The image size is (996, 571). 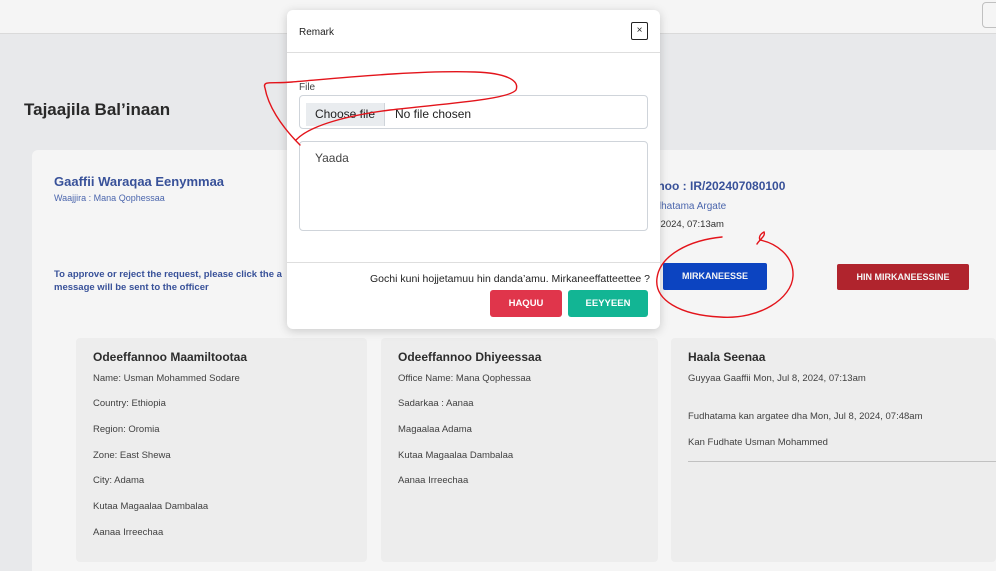 What do you see at coordinates (473, 186) in the screenshot?
I see `remark-textarea: Yaada` at bounding box center [473, 186].